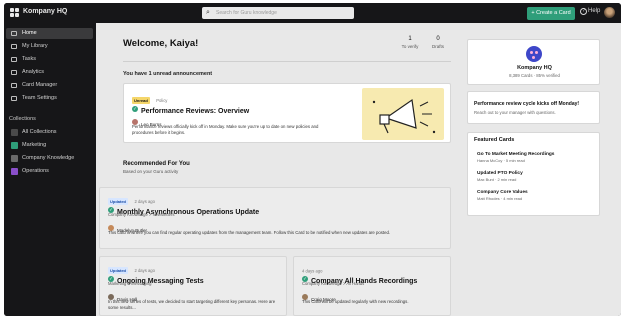 The image size is (626, 321). What do you see at coordinates (49, 145) in the screenshot?
I see `collection-marketing: Marketing` at bounding box center [49, 145].